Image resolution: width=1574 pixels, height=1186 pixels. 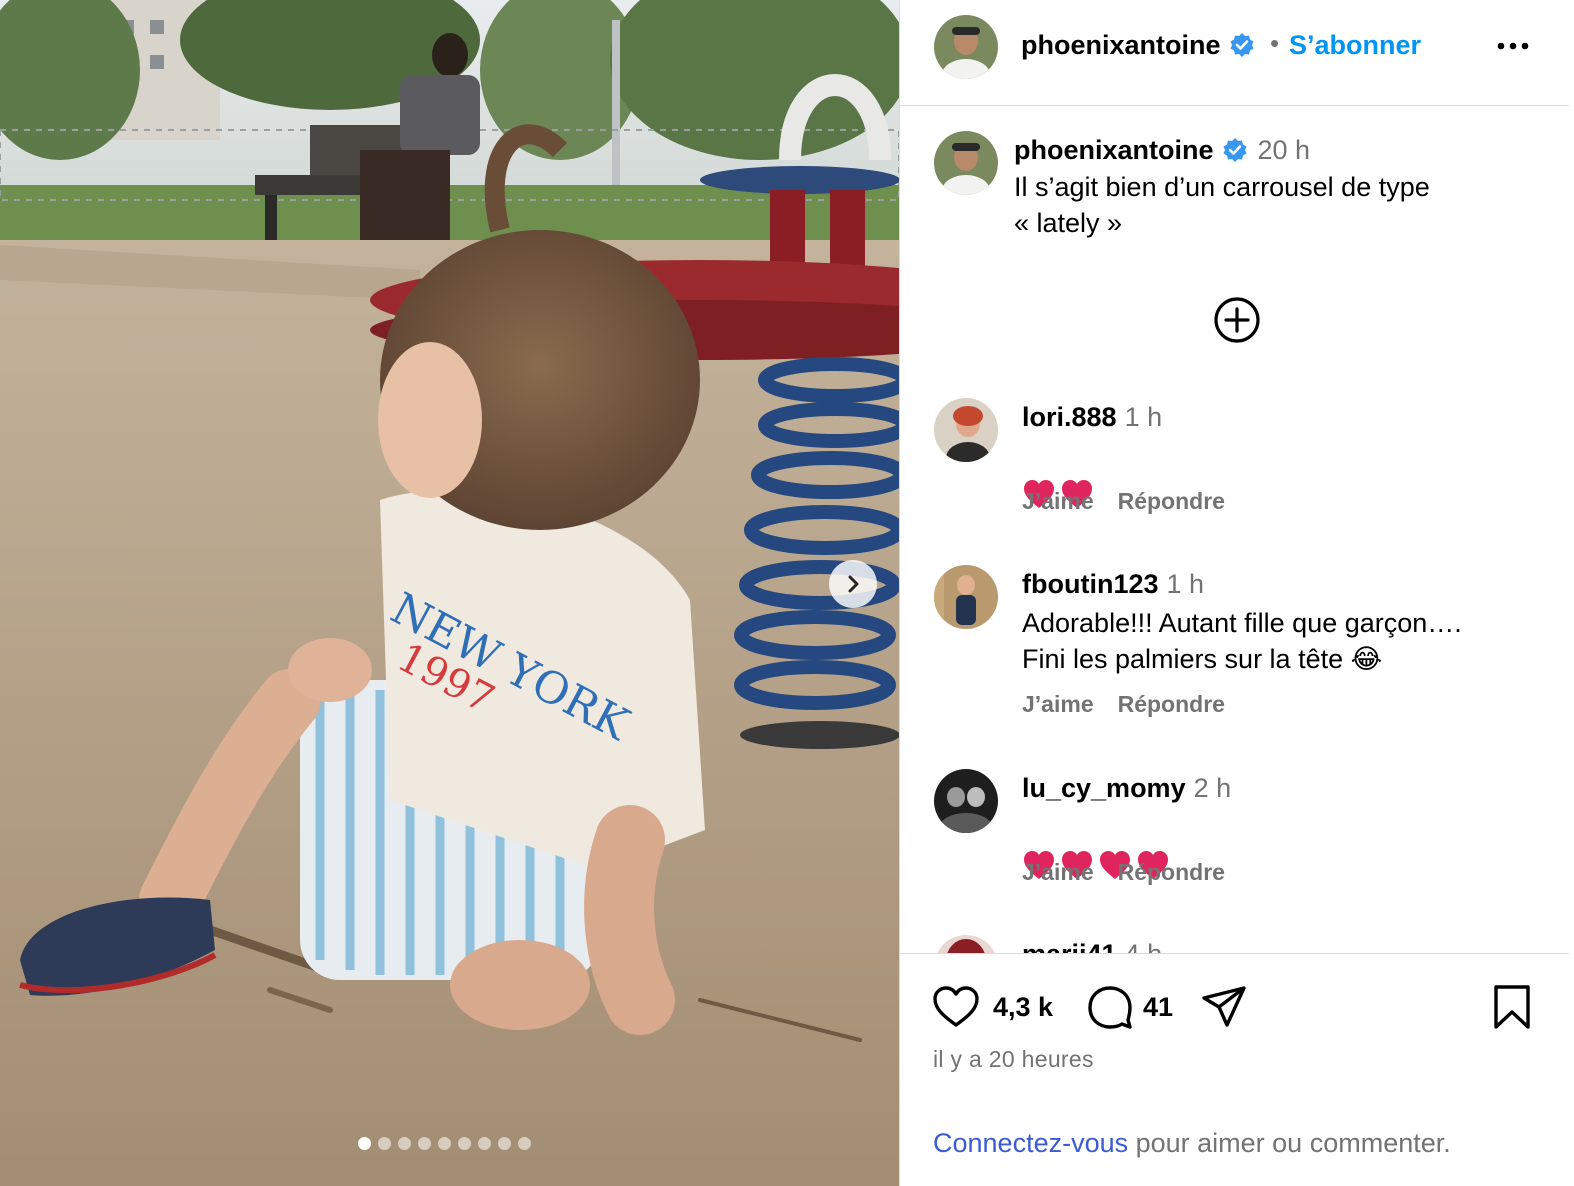 I want to click on caption-username-text: phoenixantoine, so click(x=1114, y=150).